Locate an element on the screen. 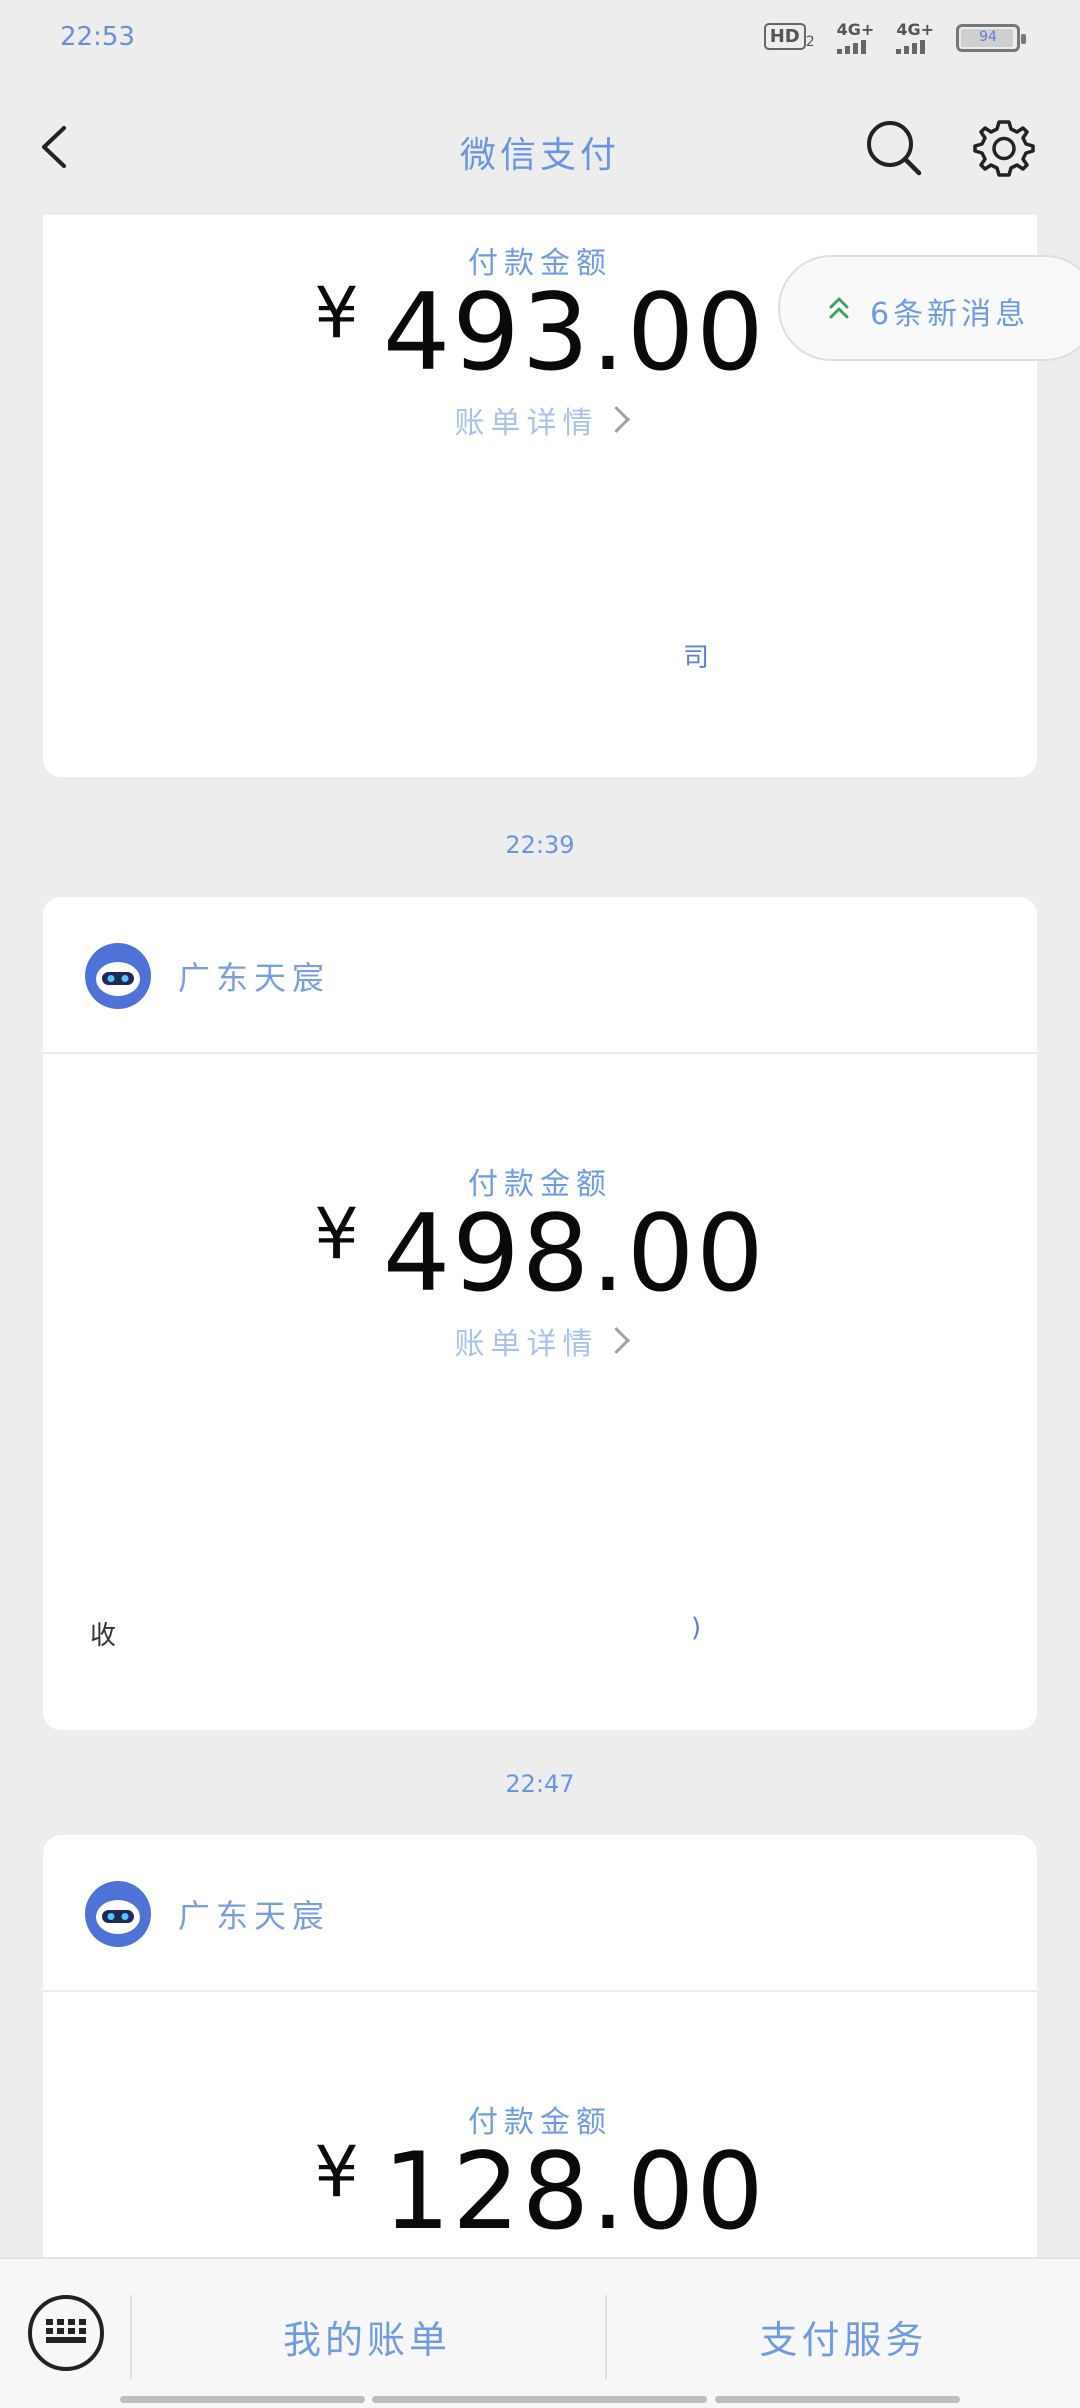  new-messages-button: 6条新消息 is located at coordinates (929, 308).